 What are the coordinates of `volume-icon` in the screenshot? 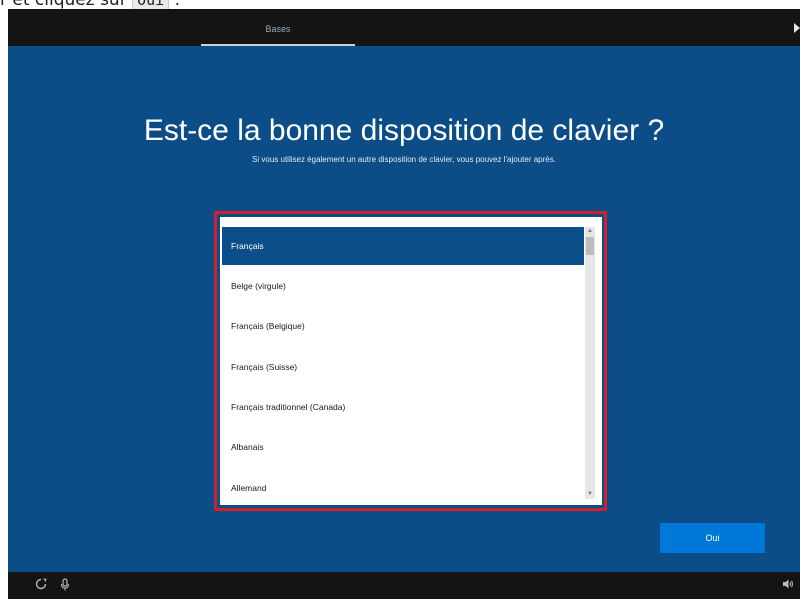 It's located at (788, 585).